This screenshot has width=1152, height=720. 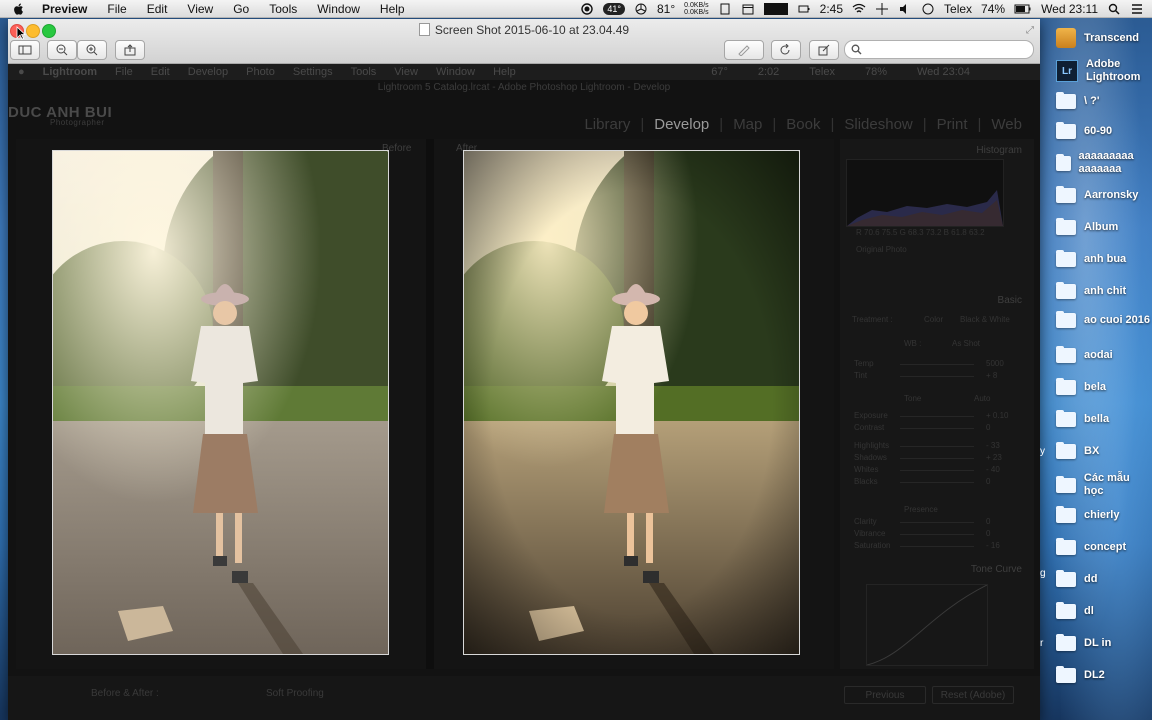 I want to click on menu-window: Window, so click(x=338, y=9).